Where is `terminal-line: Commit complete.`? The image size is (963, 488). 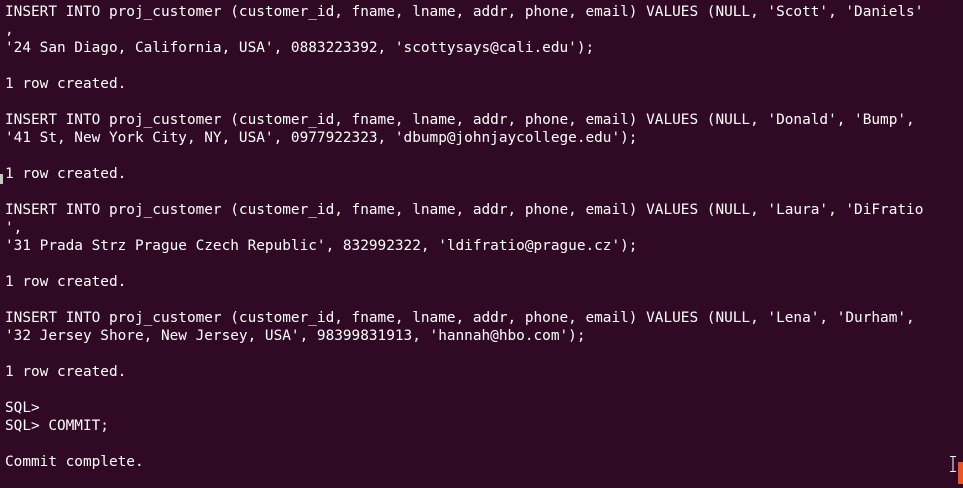 terminal-line: Commit complete. is located at coordinates (74, 462).